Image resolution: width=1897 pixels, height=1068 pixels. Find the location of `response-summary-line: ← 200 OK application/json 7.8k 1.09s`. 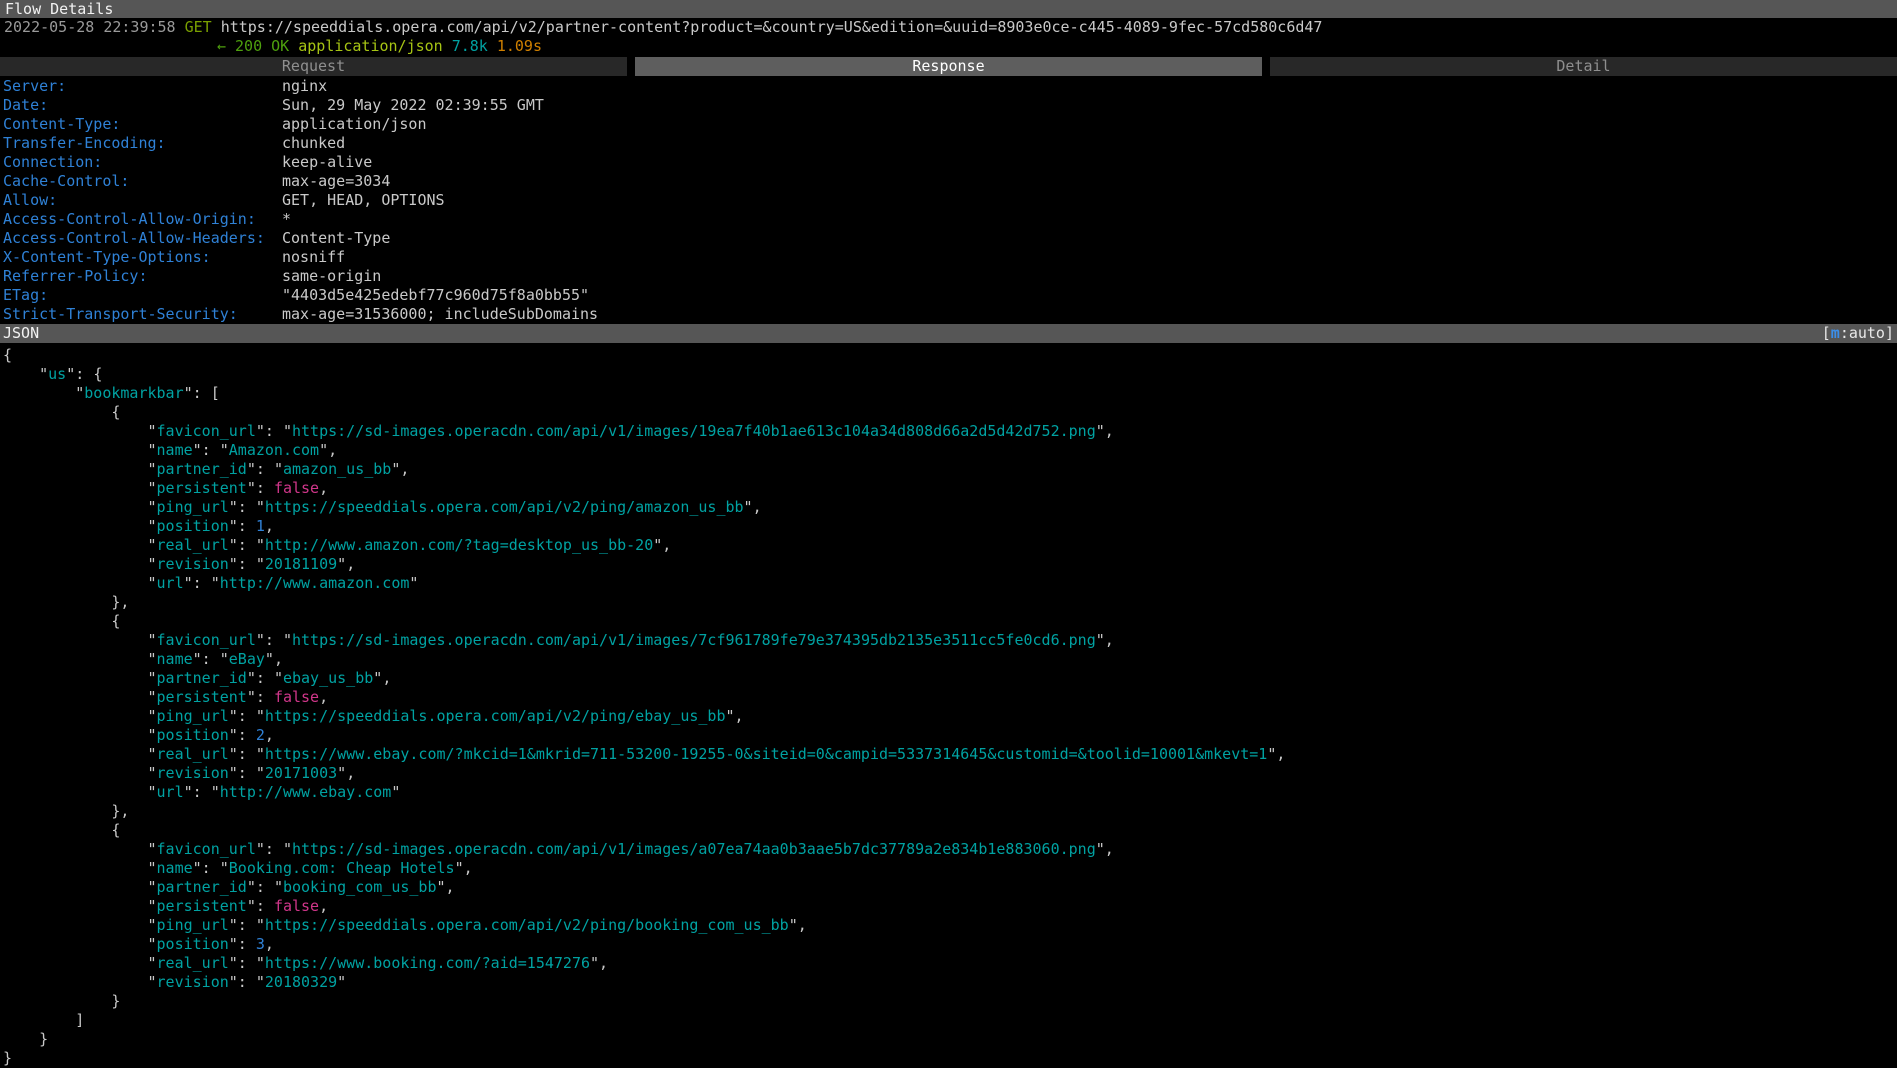

response-summary-line: ← 200 OK application/json 7.8k 1.09s is located at coordinates (948, 46).